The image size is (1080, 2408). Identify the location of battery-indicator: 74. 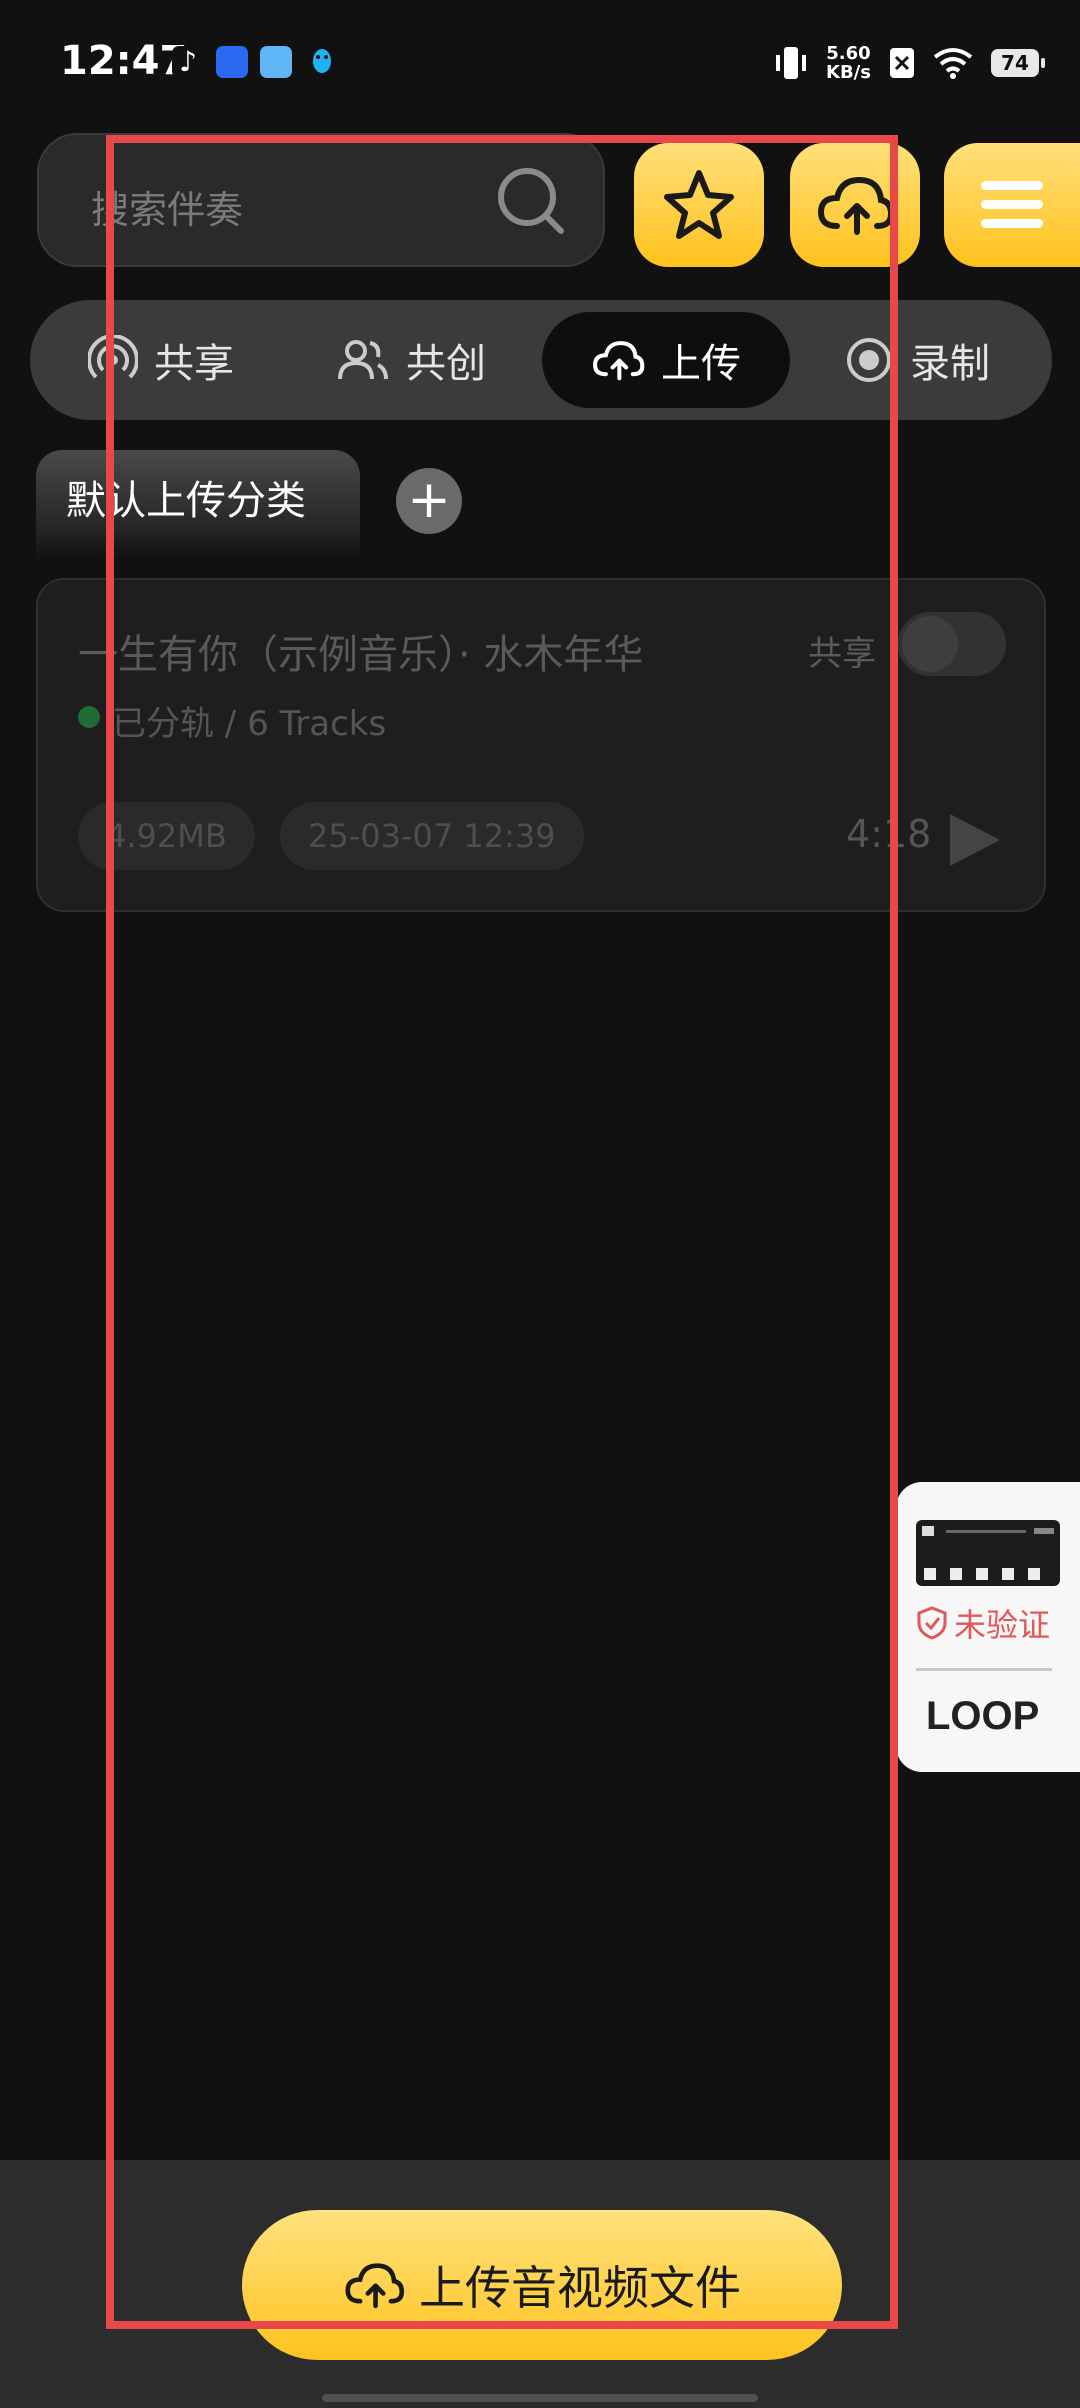
(1017, 63).